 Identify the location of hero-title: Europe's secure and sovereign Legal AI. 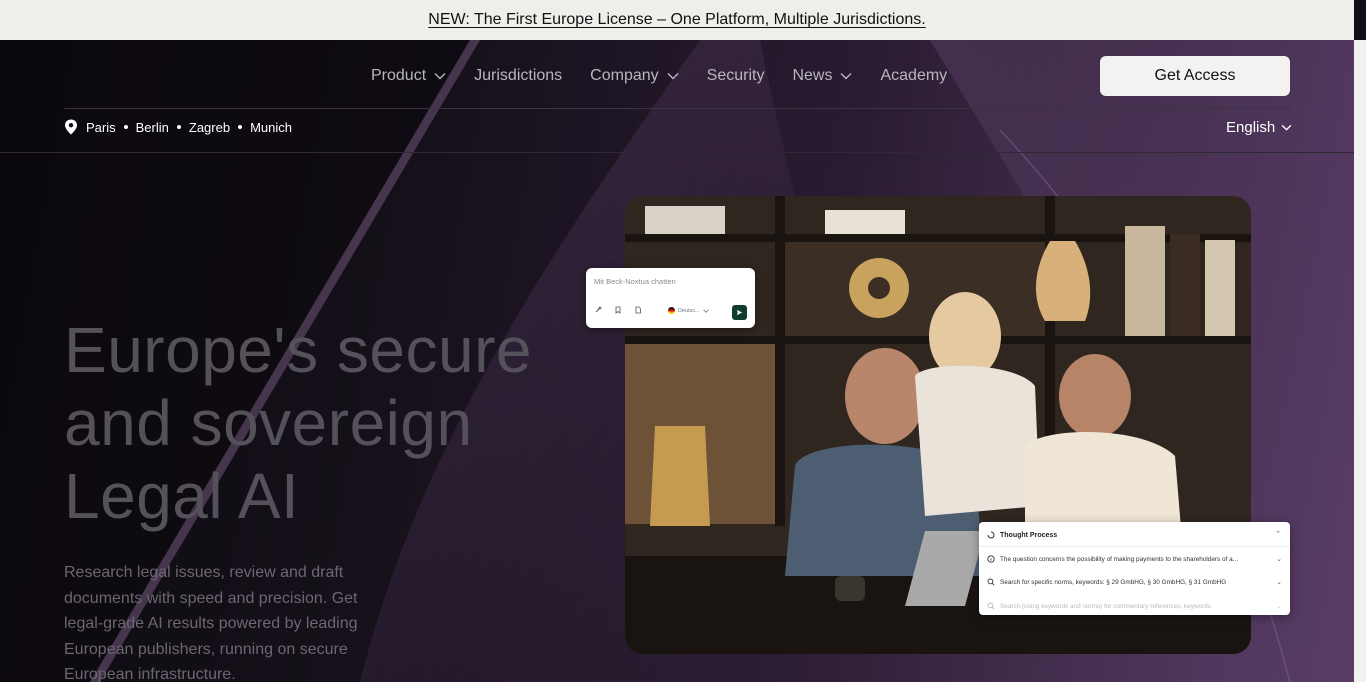
(324, 423).